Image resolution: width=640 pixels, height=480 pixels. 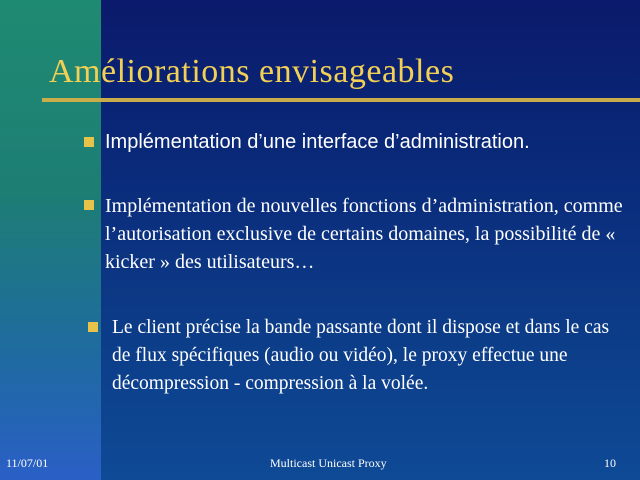 I want to click on footer-date: 11/07/01, so click(x=27, y=463).